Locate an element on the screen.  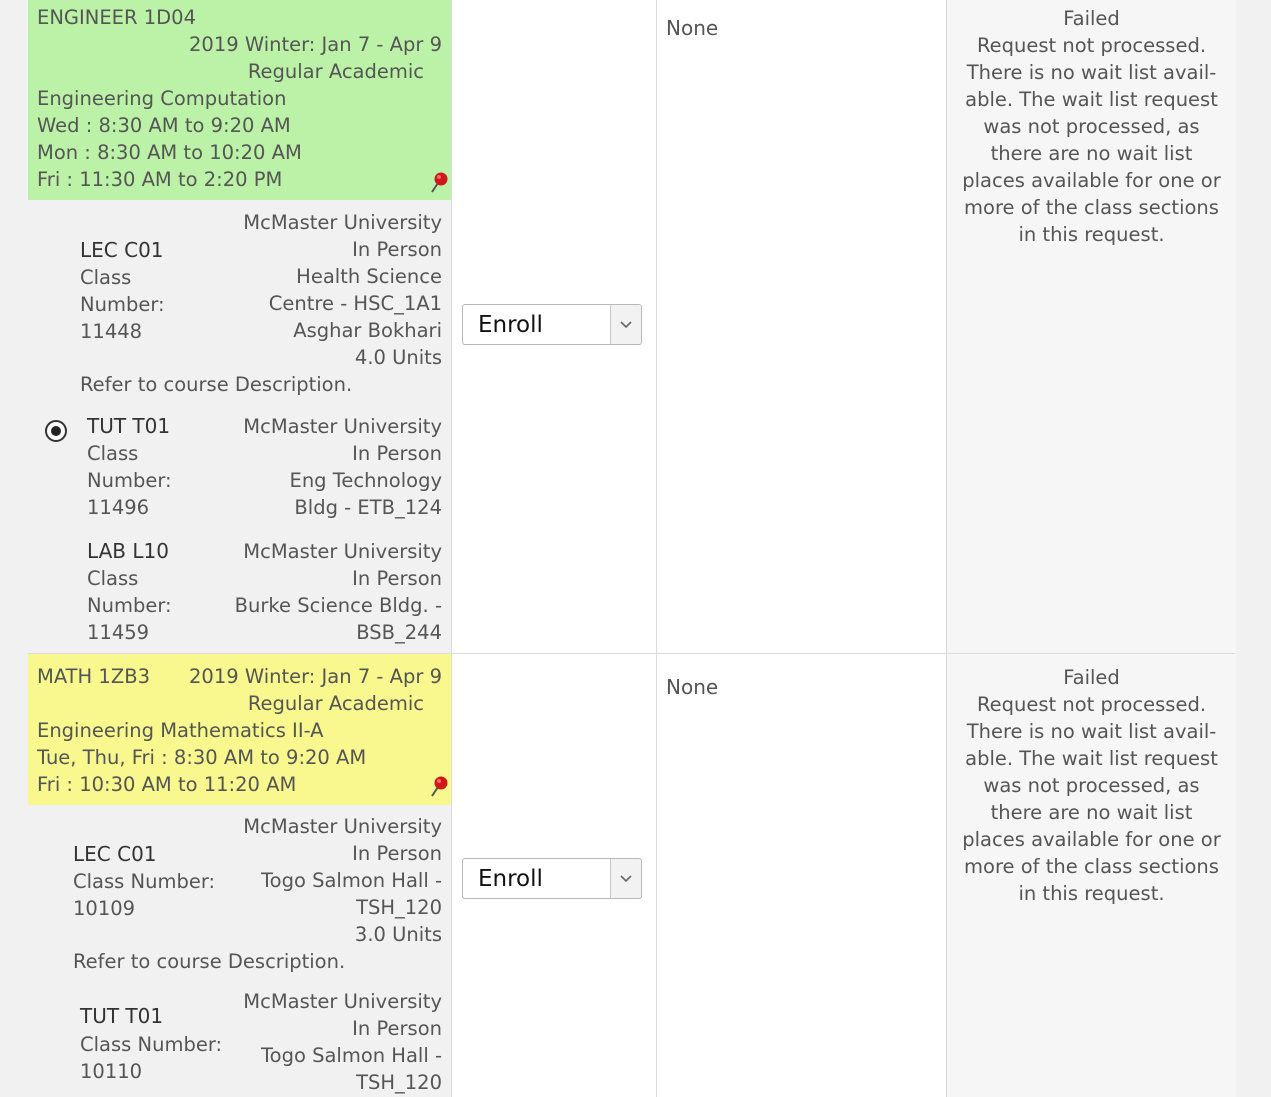
course-title: Engineering Computation is located at coordinates (162, 98).